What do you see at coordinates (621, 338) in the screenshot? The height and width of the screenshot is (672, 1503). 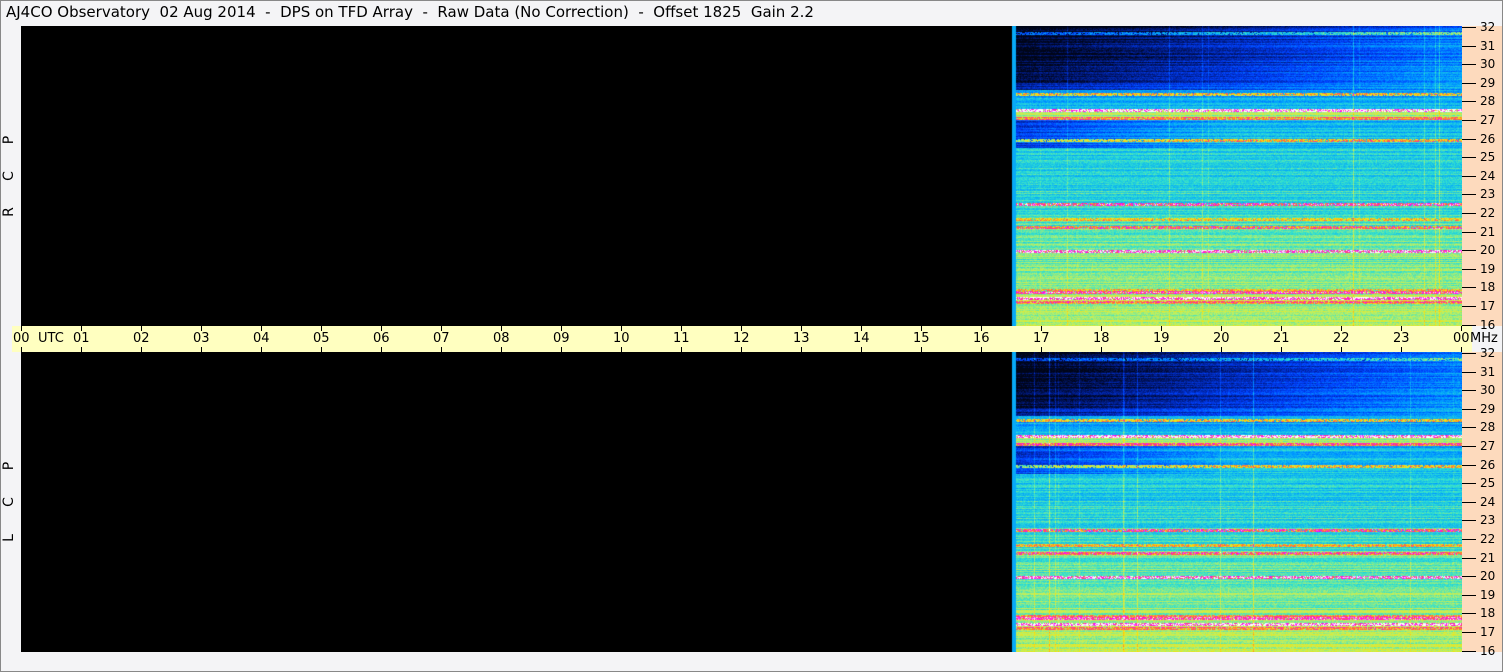 I see `time-tick-label: 10` at bounding box center [621, 338].